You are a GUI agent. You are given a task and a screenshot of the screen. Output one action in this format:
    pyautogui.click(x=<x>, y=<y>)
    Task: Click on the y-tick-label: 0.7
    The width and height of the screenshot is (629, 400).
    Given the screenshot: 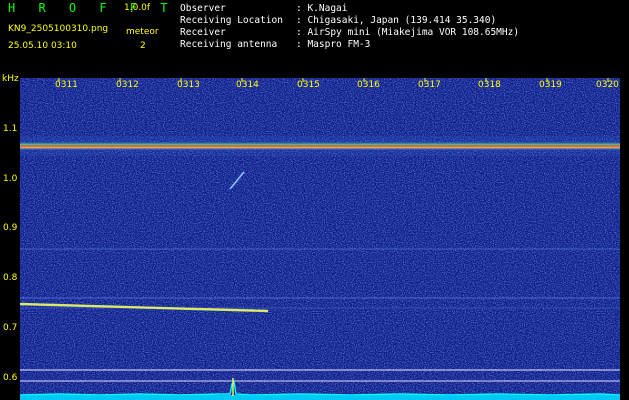 What is the action you would take?
    pyautogui.click(x=10, y=328)
    